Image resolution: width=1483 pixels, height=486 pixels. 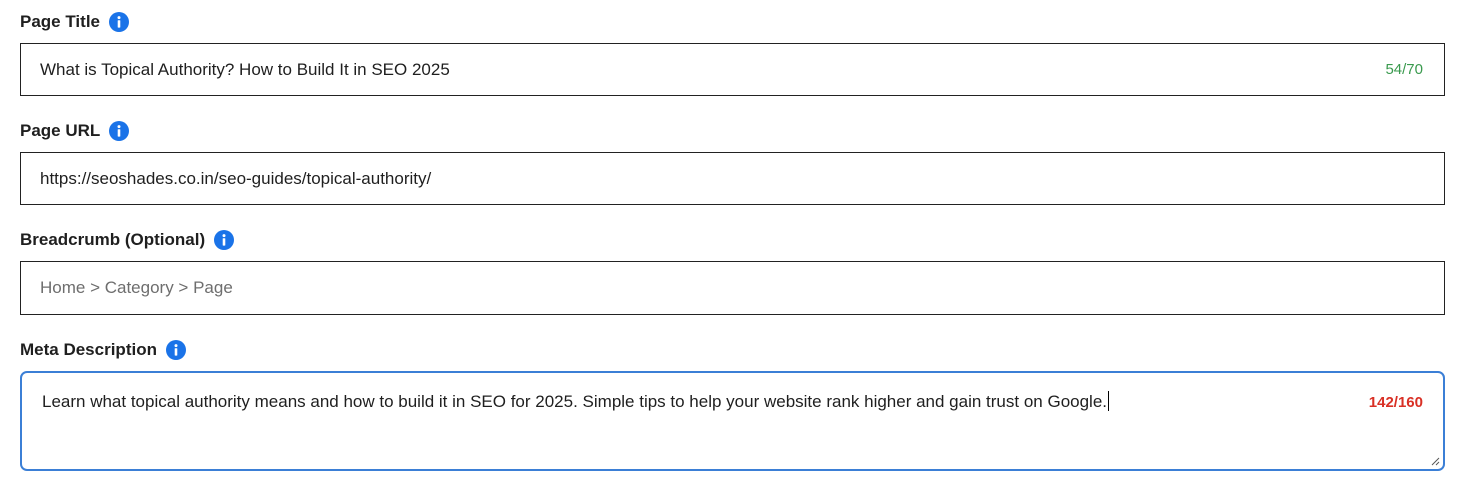 What do you see at coordinates (732, 22) in the screenshot?
I see `page-title-label-row: Page Title` at bounding box center [732, 22].